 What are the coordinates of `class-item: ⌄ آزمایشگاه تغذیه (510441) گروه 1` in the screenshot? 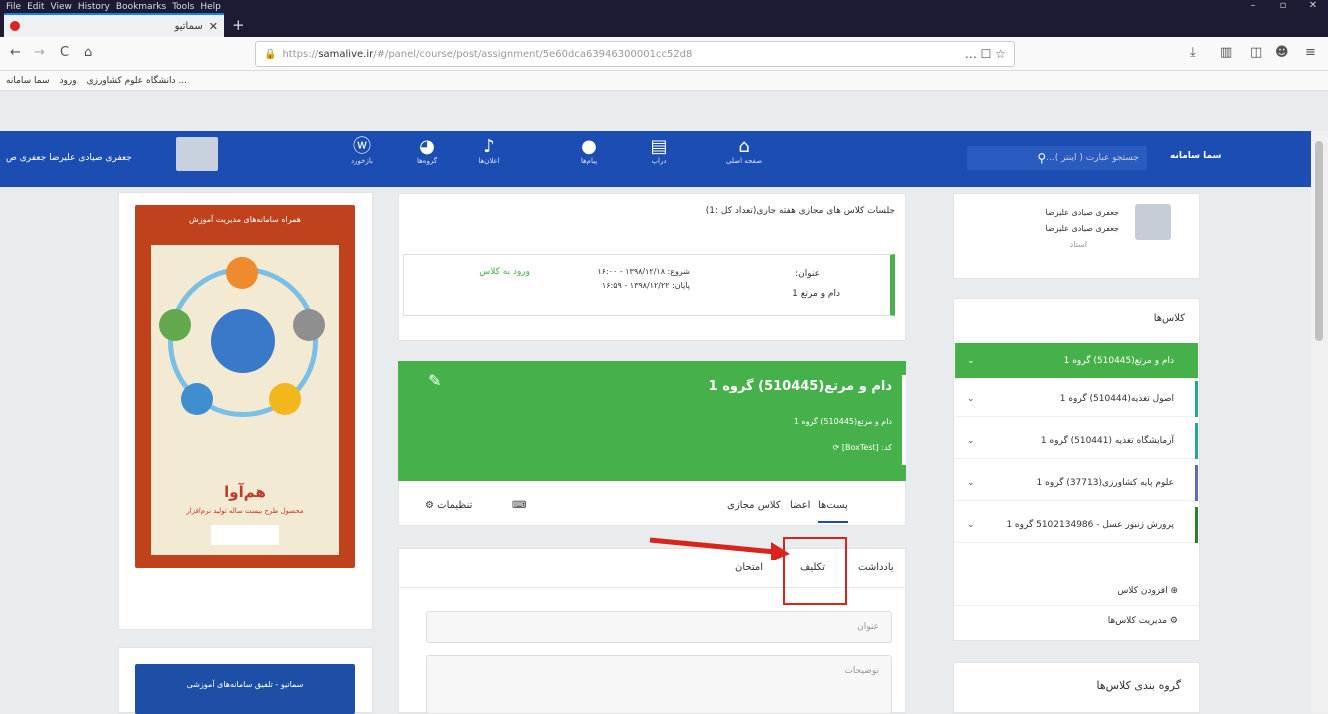 It's located at (1076, 441).